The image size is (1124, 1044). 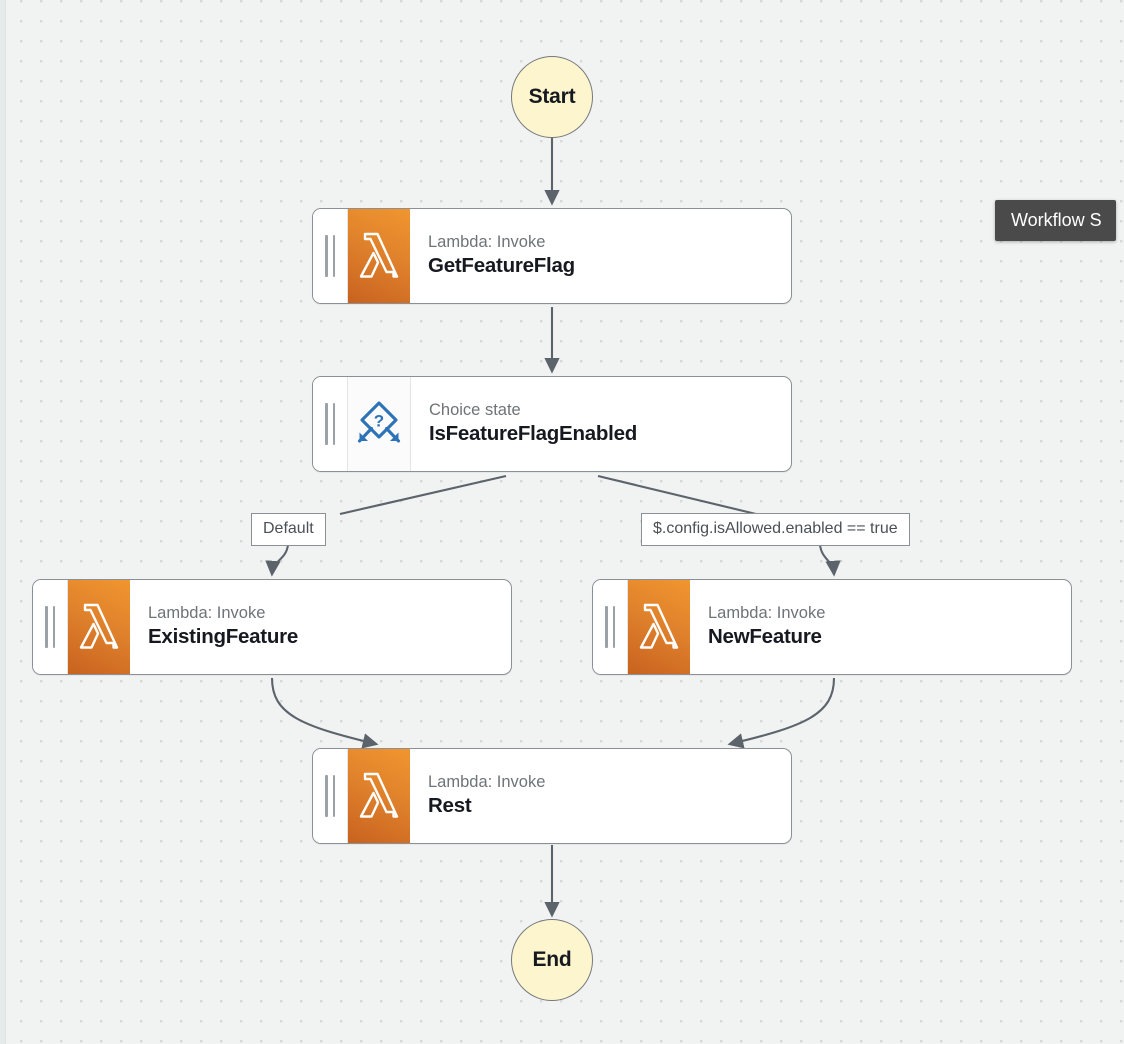 I want to click on edge-label-condition-true-text: $.config.isAllowed.enabled == true, so click(x=775, y=528).